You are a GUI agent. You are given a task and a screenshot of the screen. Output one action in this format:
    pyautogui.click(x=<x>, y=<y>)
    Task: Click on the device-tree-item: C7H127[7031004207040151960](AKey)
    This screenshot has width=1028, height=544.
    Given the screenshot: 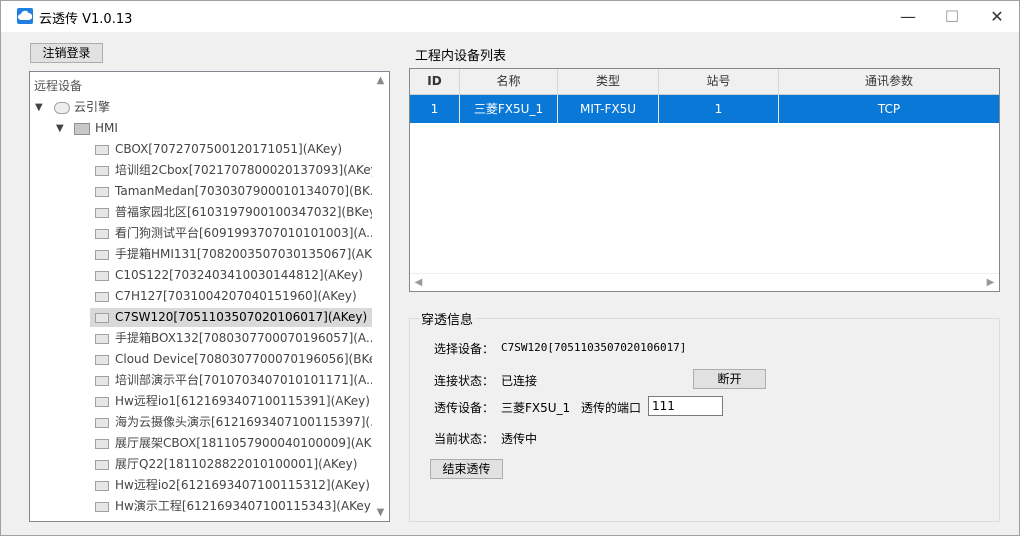 What is the action you would take?
    pyautogui.click(x=231, y=296)
    